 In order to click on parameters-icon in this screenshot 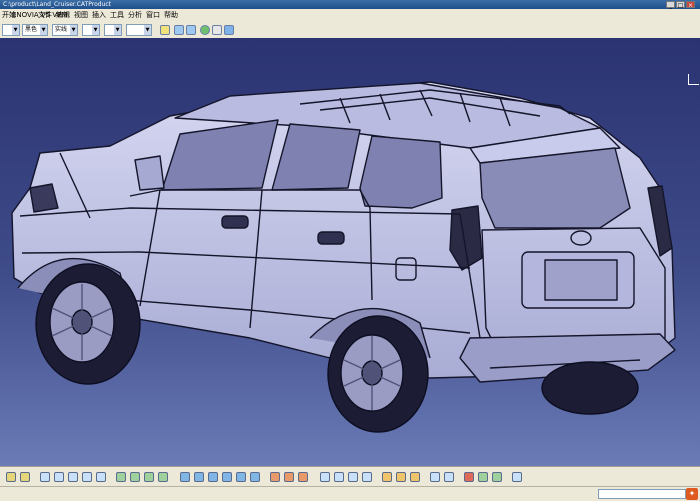, I will do `click(415, 477)`.